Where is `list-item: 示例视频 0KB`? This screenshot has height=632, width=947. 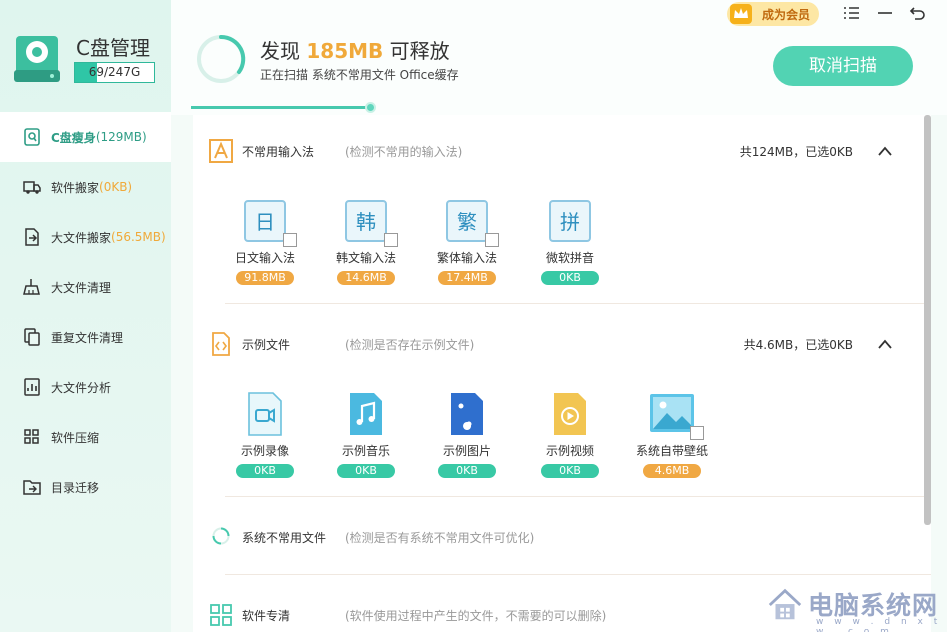
list-item: 示例视频 0KB is located at coordinates (570, 435).